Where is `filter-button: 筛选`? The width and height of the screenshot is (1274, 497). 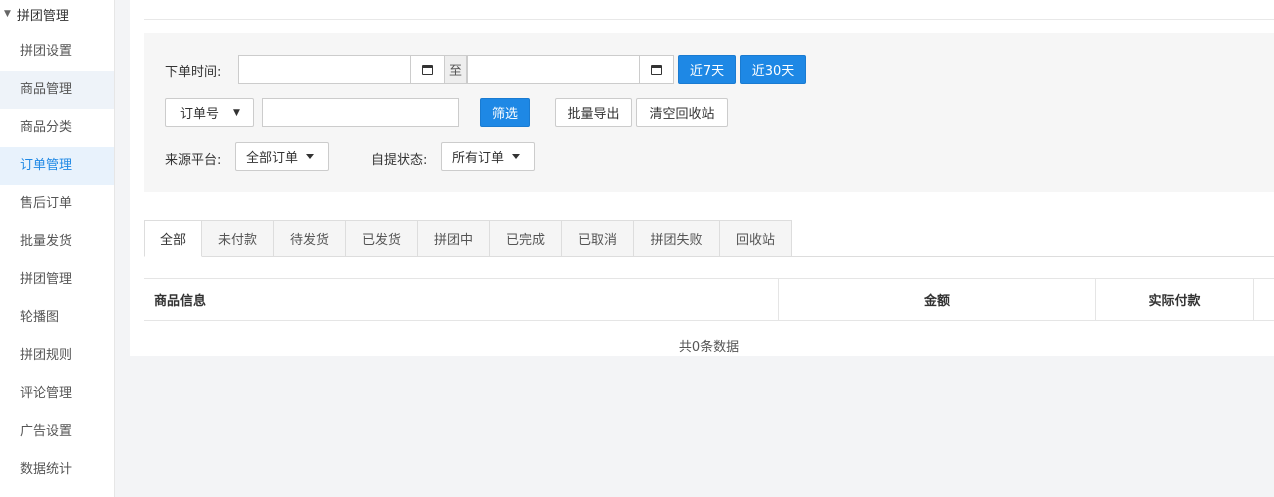
filter-button: 筛选 is located at coordinates (505, 112).